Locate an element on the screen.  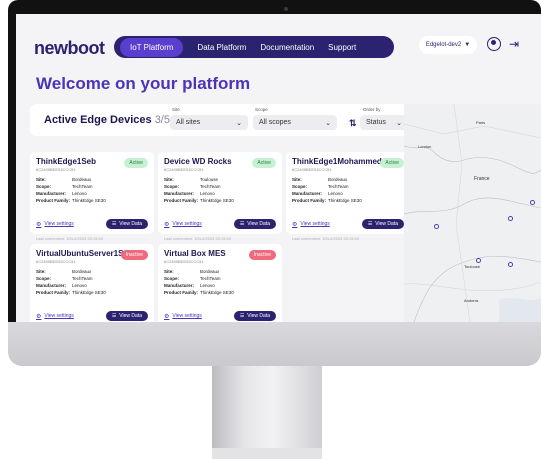
nav-documentation: Documentation is located at coordinates (287, 47).